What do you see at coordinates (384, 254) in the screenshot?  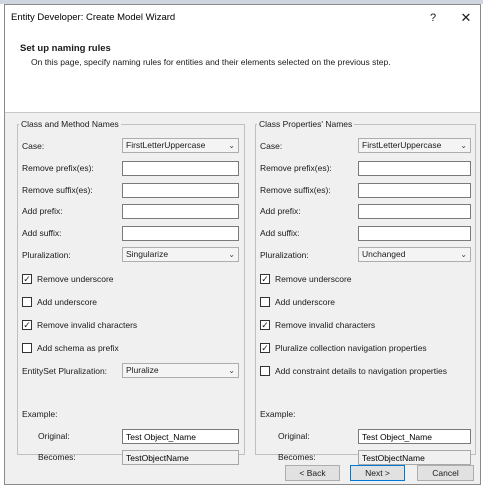 I see `props-pluralization-select-value: Unchanged` at bounding box center [384, 254].